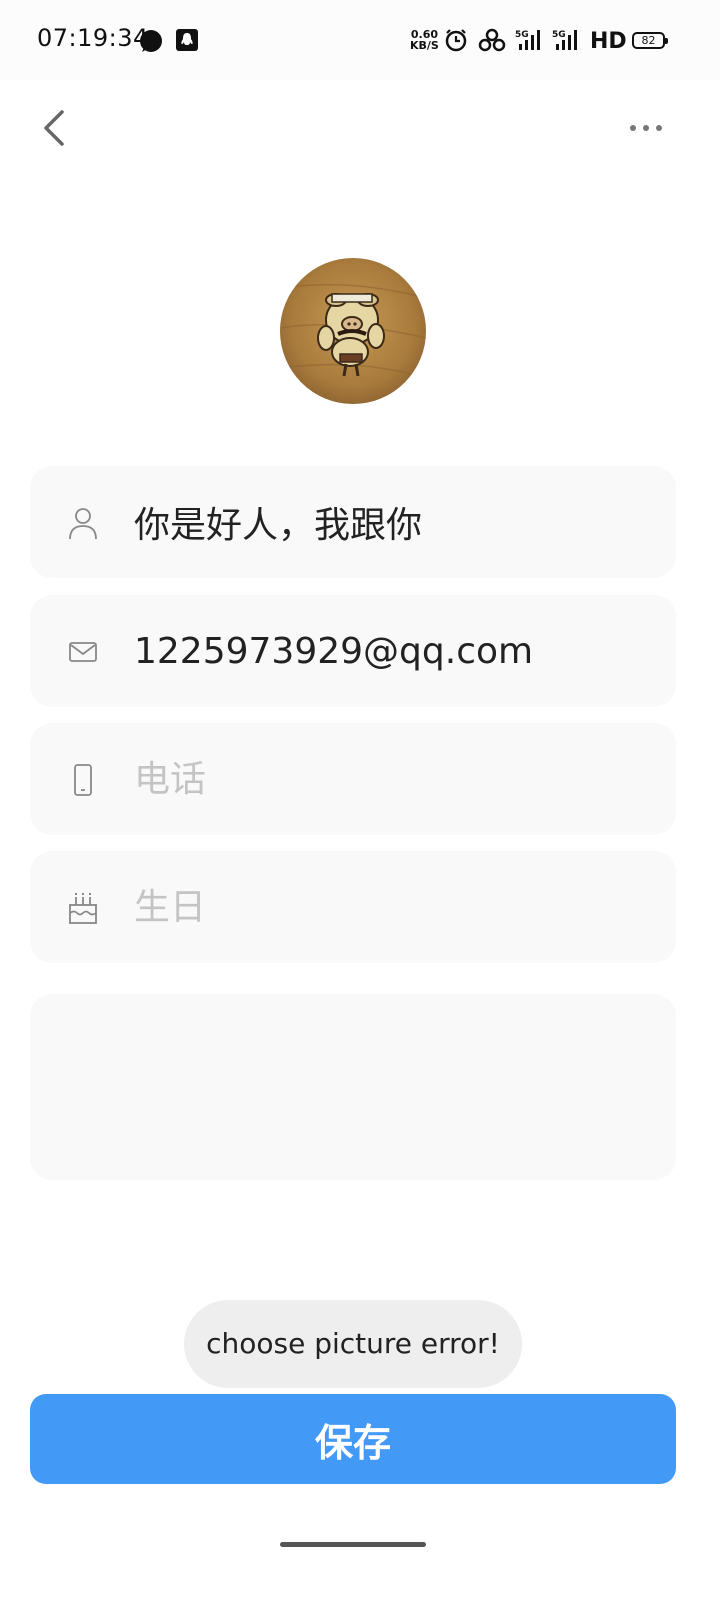 The image size is (720, 1600). I want to click on more-horizontal-icon, so click(646, 128).